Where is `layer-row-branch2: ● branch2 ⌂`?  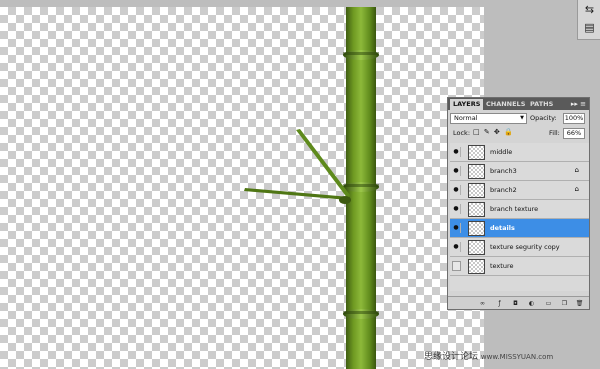
layer-row-branch2: ● branch2 ⌂ is located at coordinates (519, 190).